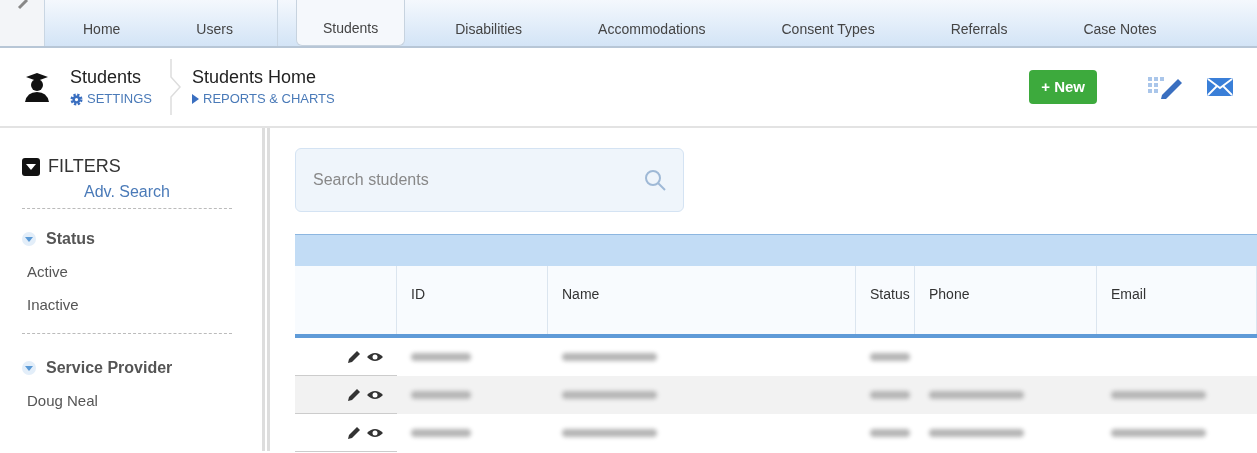  Describe the element at coordinates (127, 192) in the screenshot. I see `adv-search-link: Adv. Search` at that location.